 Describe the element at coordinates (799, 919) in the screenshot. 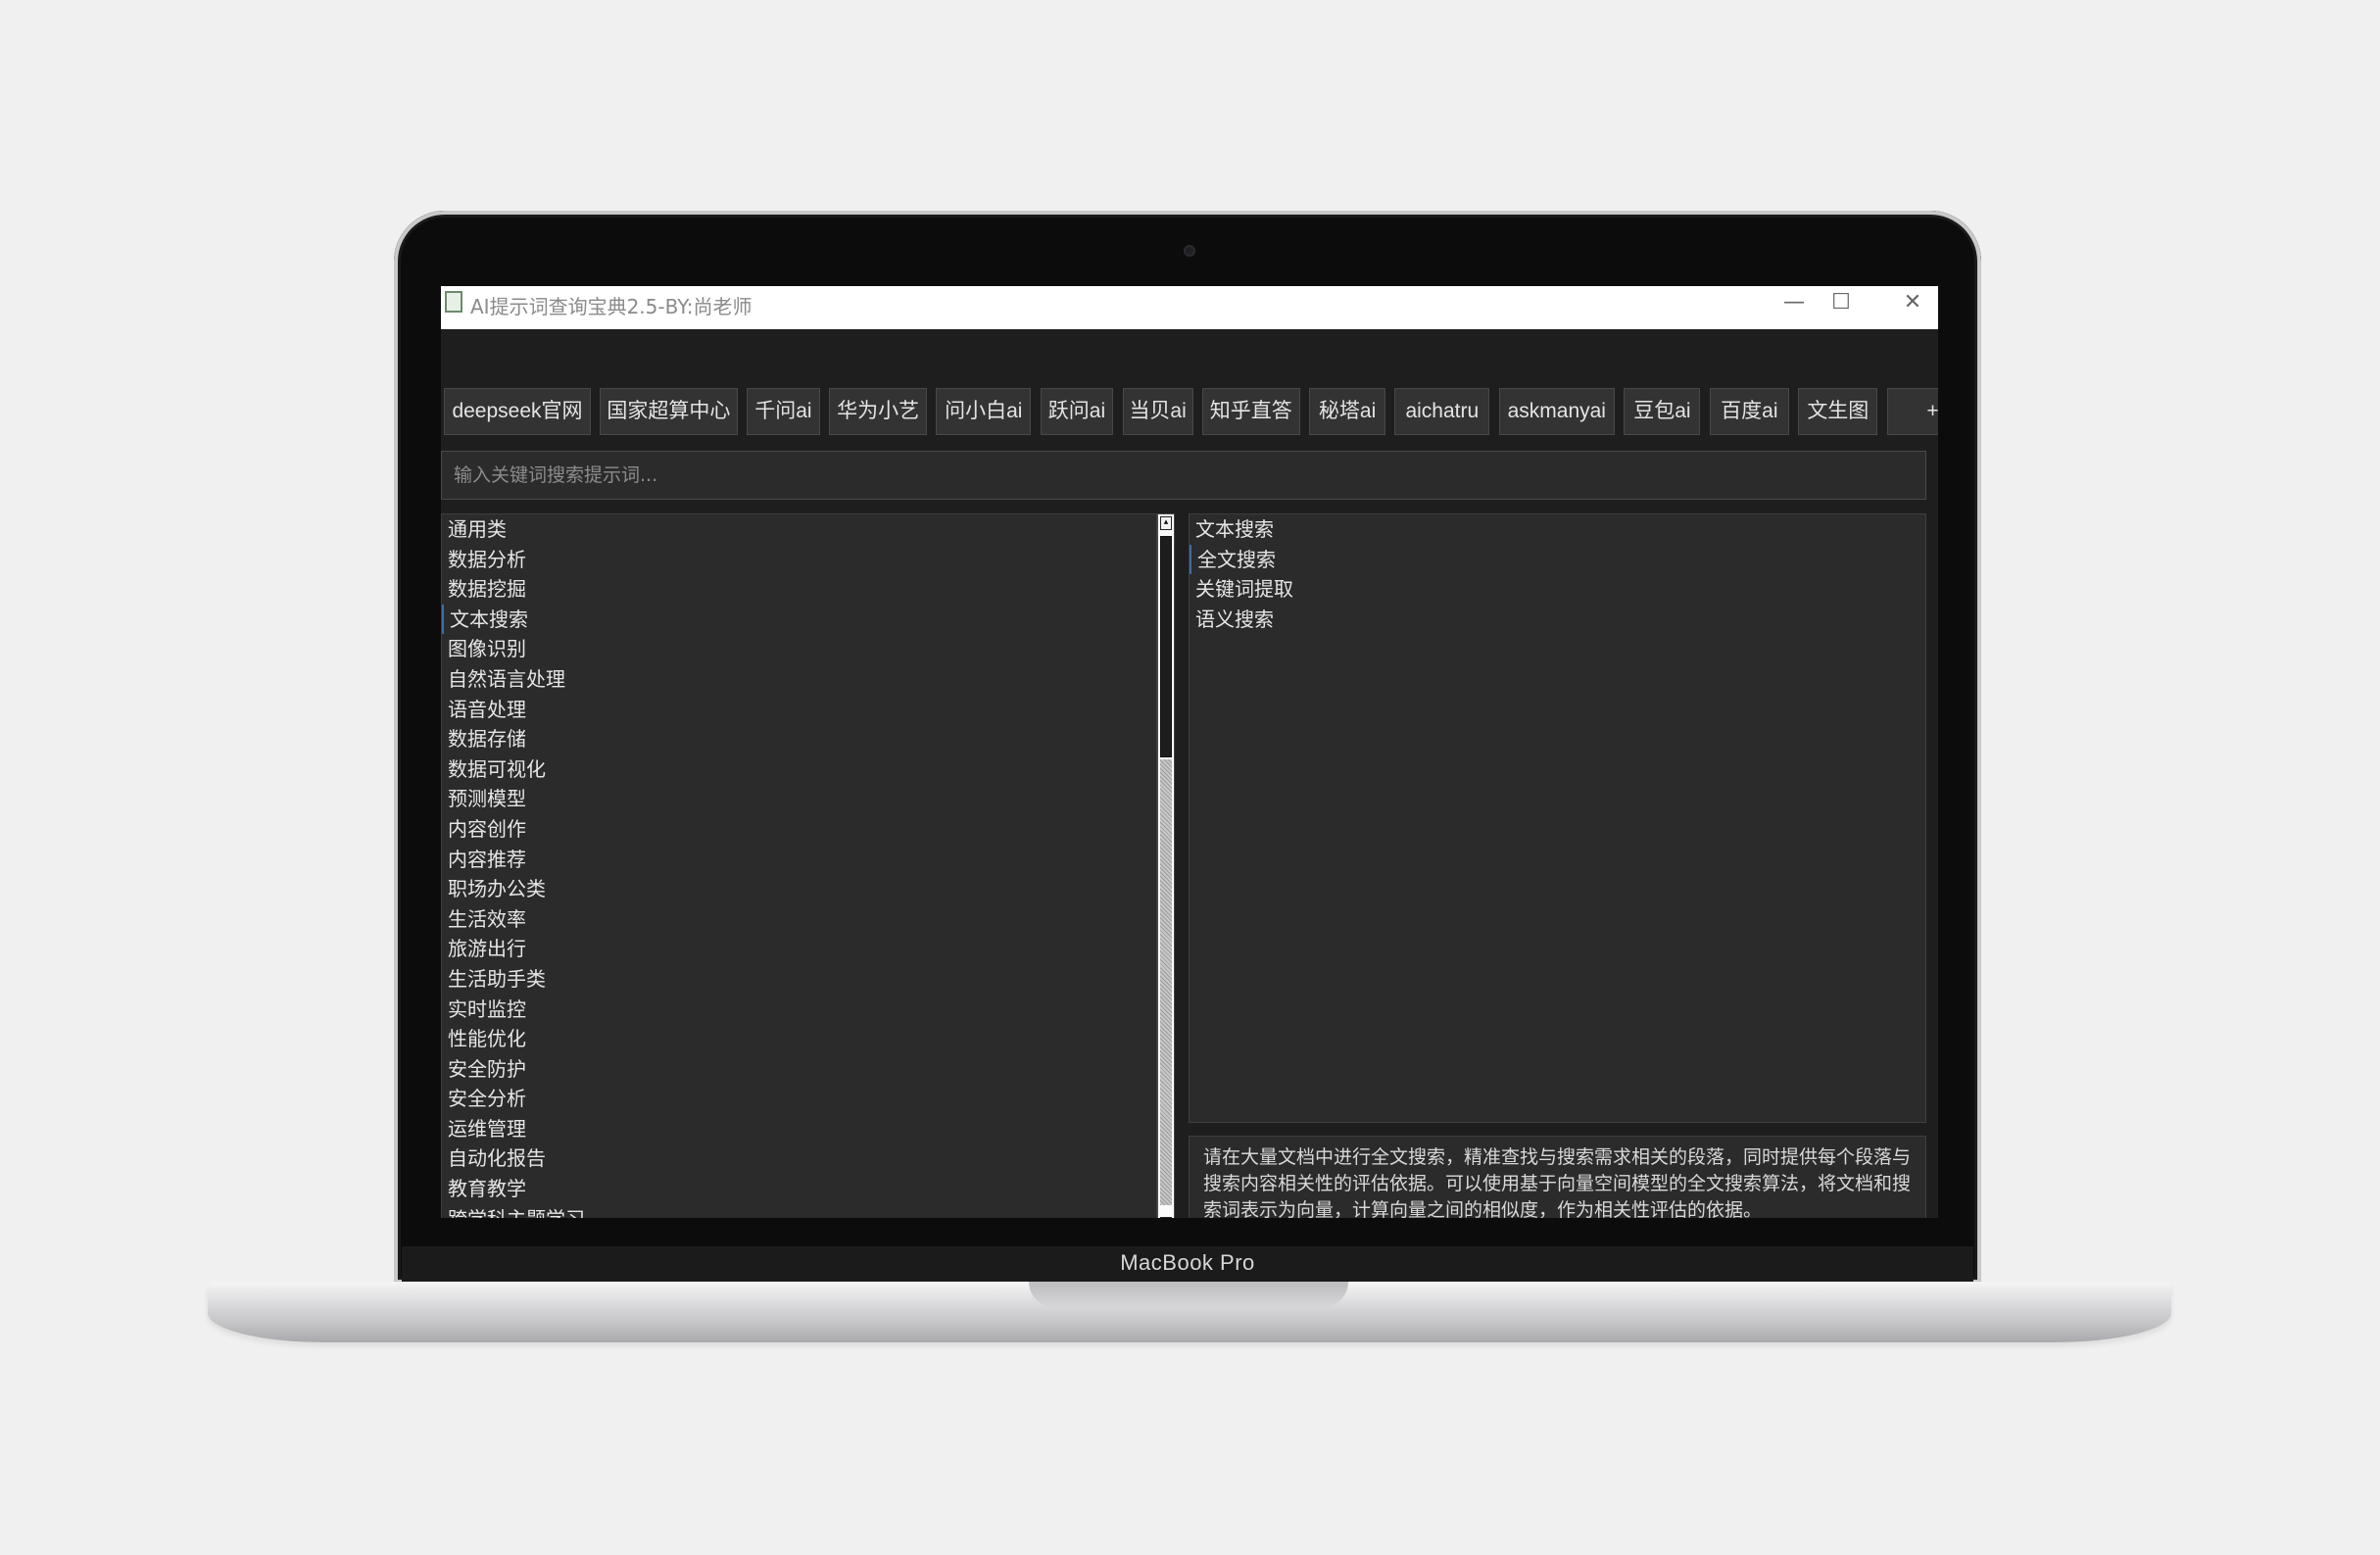

I see `category-item: 生活效率` at that location.